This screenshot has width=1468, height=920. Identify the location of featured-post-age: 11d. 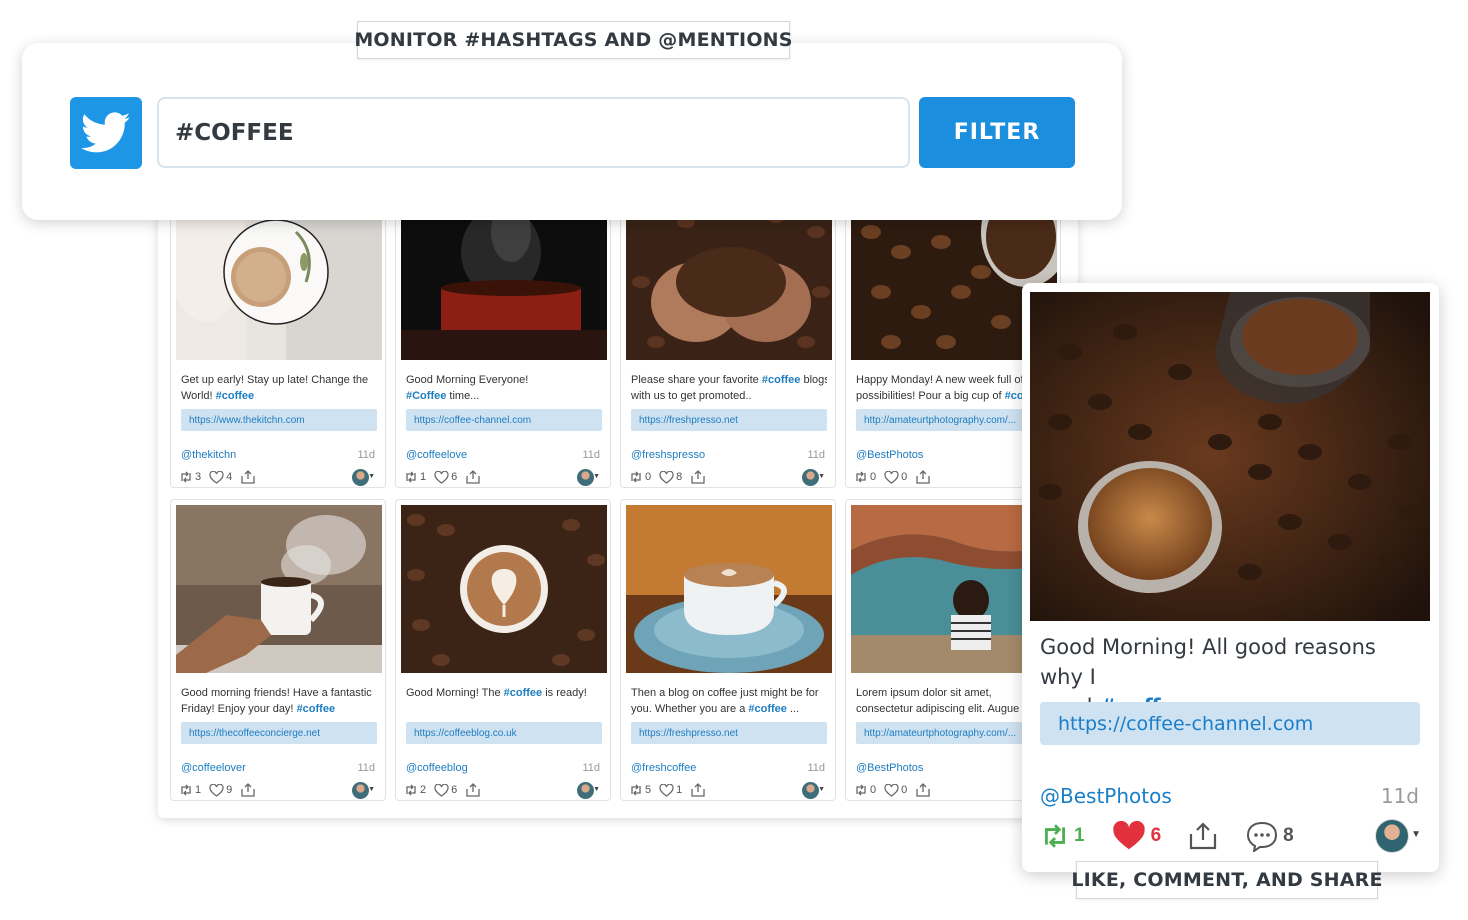
(1399, 796).